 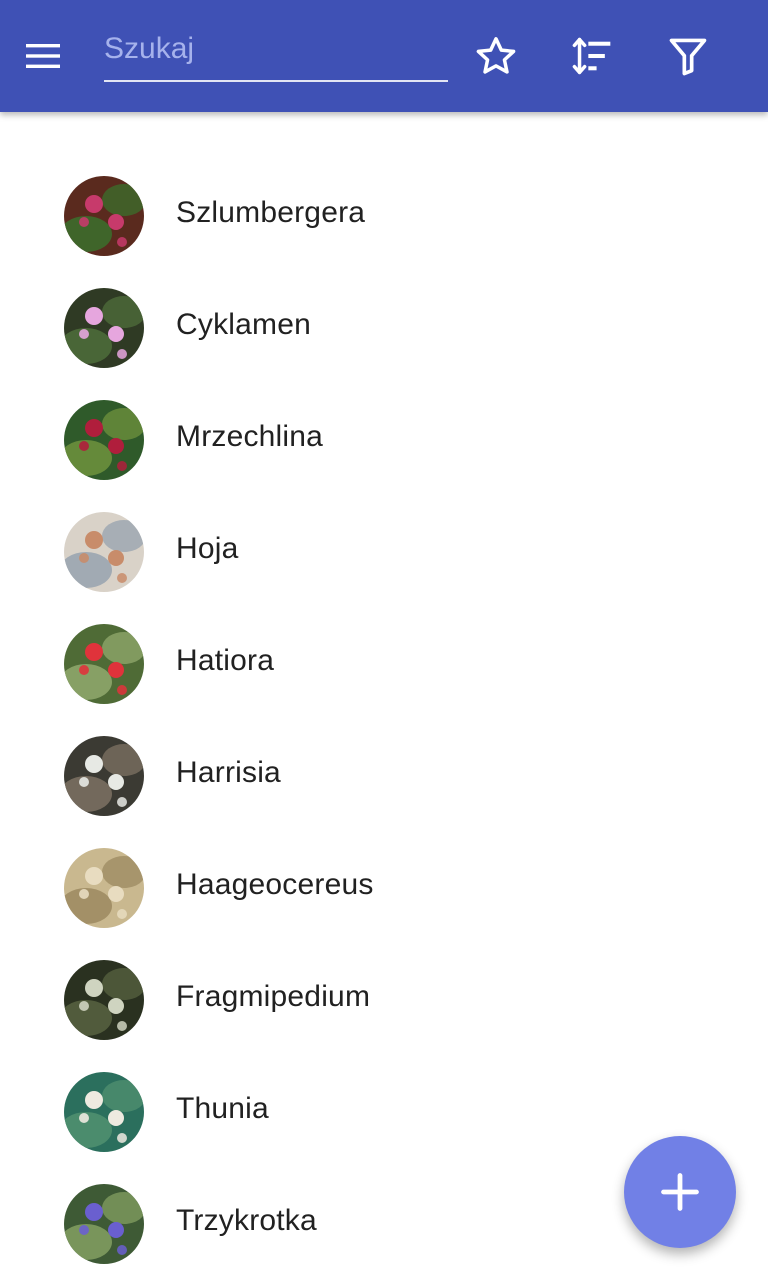 What do you see at coordinates (271, 212) in the screenshot?
I see `plant-name: Szlumbergera` at bounding box center [271, 212].